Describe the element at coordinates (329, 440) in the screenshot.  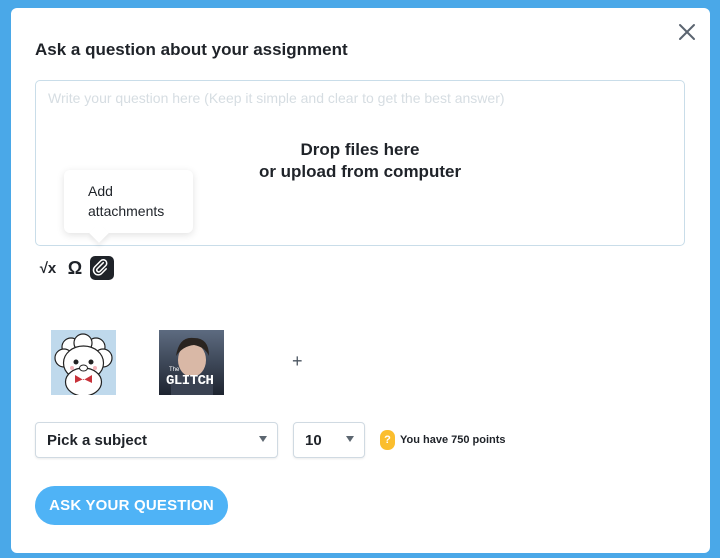
I see `points-select: 10` at that location.